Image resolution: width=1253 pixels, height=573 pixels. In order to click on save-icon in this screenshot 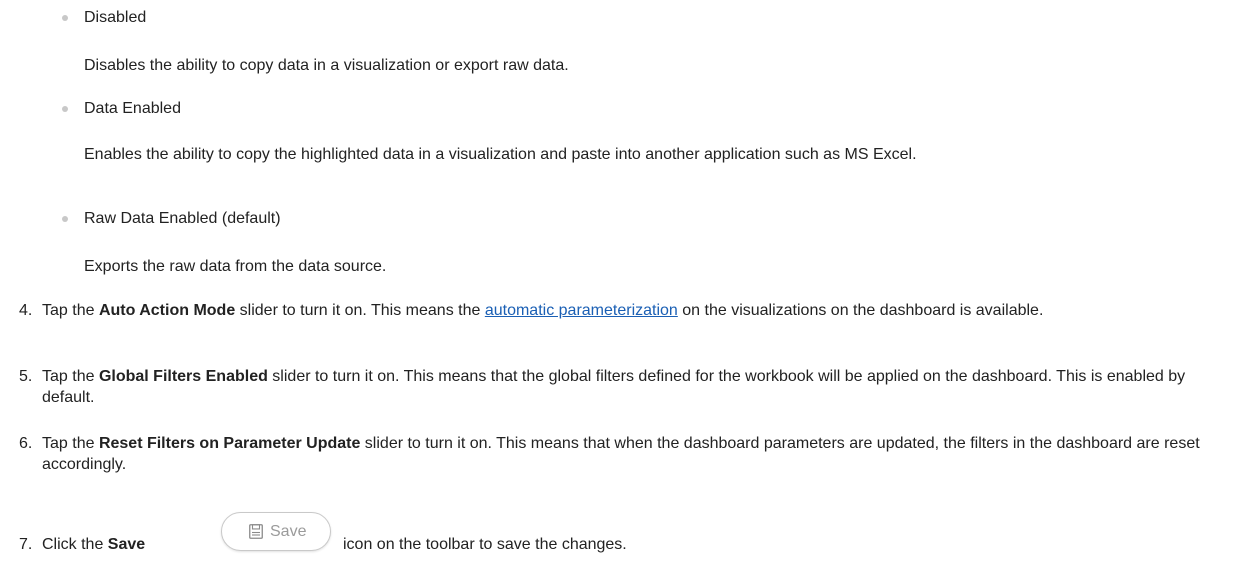, I will do `click(256, 531)`.